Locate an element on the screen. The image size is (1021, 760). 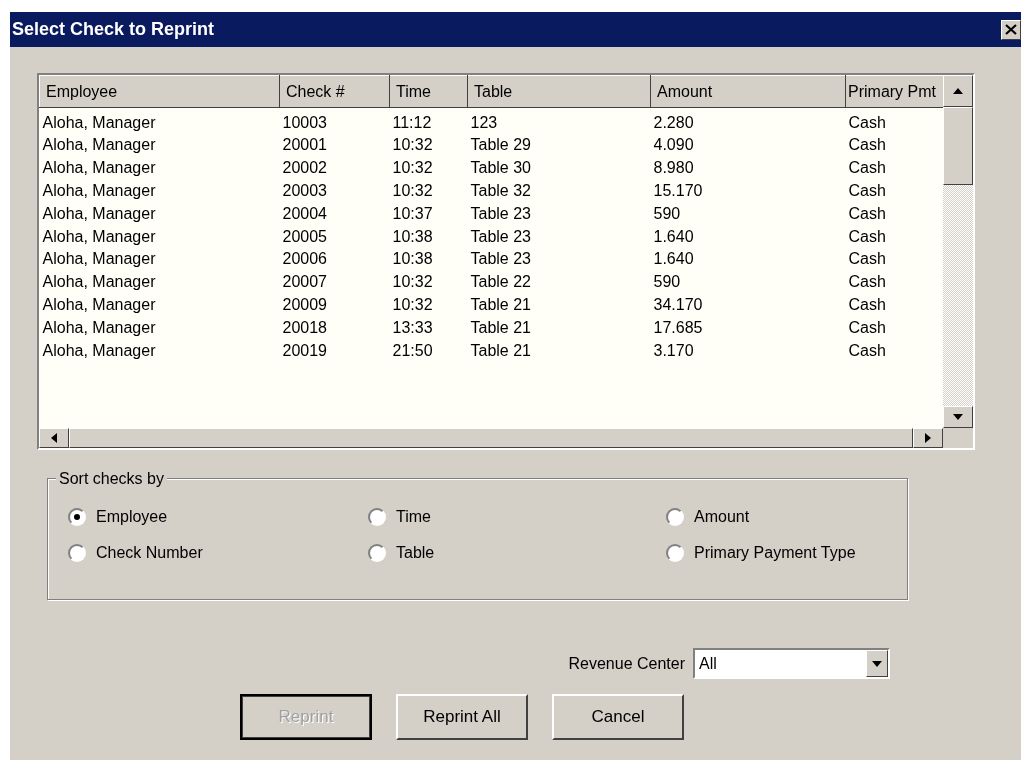
table-cell-text: 20005 is located at coordinates (304, 236).